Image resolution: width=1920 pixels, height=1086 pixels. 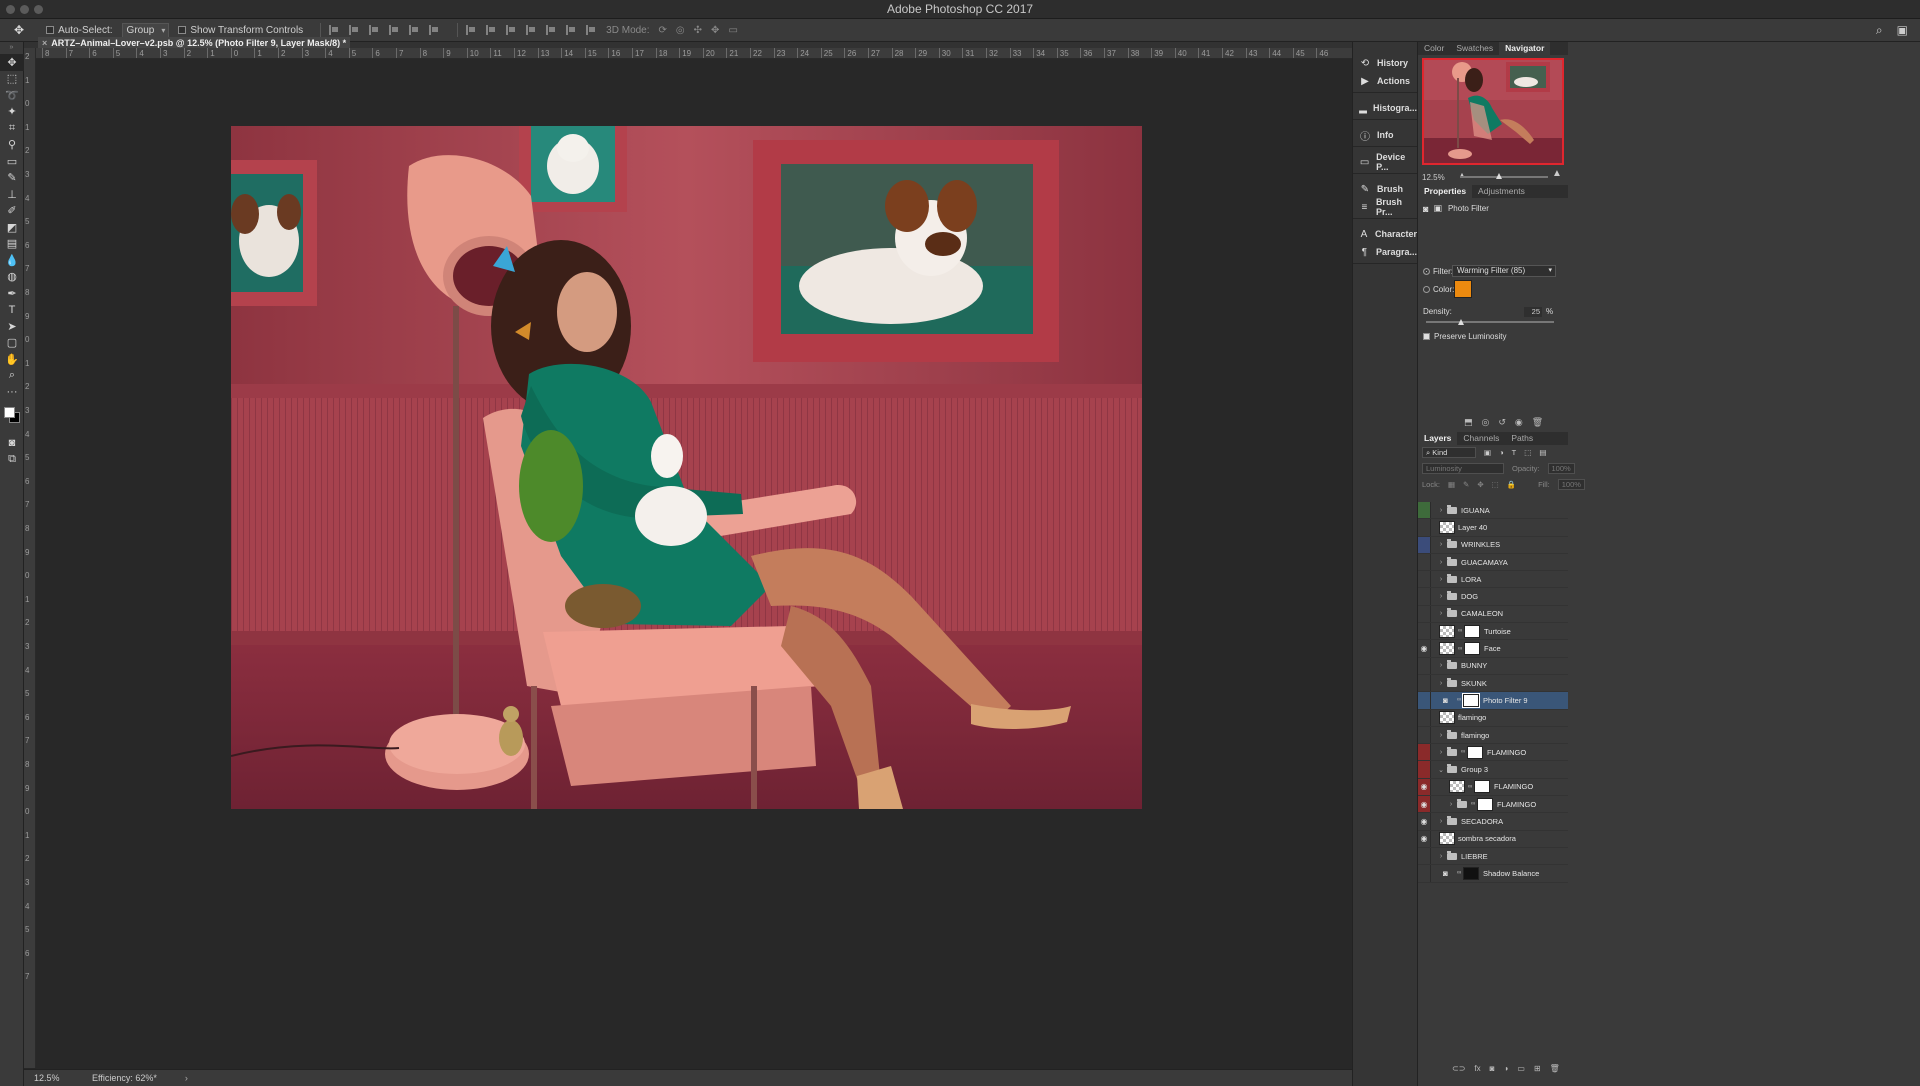 What do you see at coordinates (12, 392) in the screenshot?
I see `edit-toolbar-icon: ···` at bounding box center [12, 392].